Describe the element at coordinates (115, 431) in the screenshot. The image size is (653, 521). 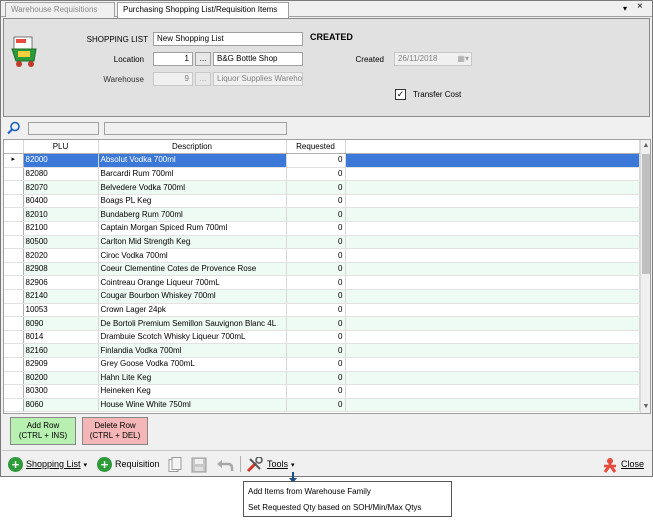
I see `delete-row-button: Delete Row (CTRL + DEL)` at that location.